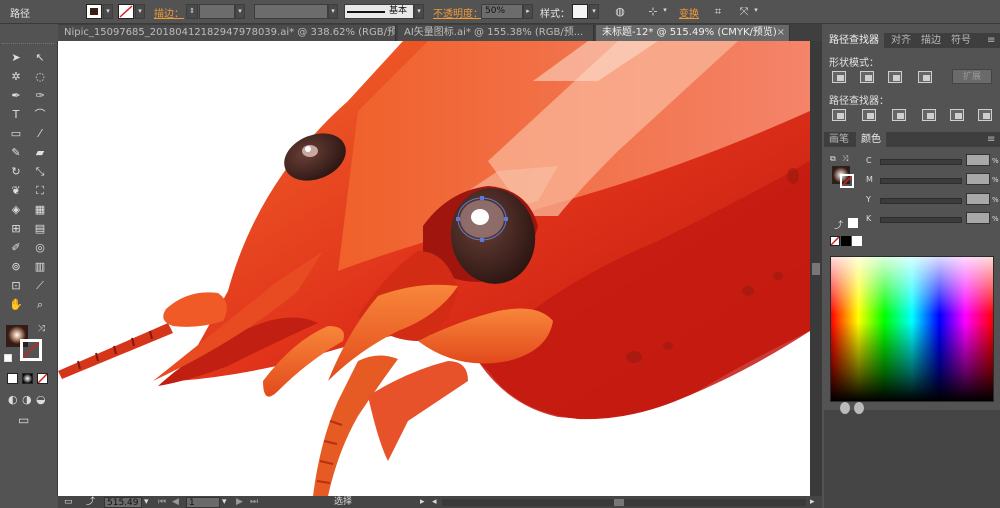 The image size is (1000, 508). I want to click on eraser-tool-icon: ▰, so click(40, 153).